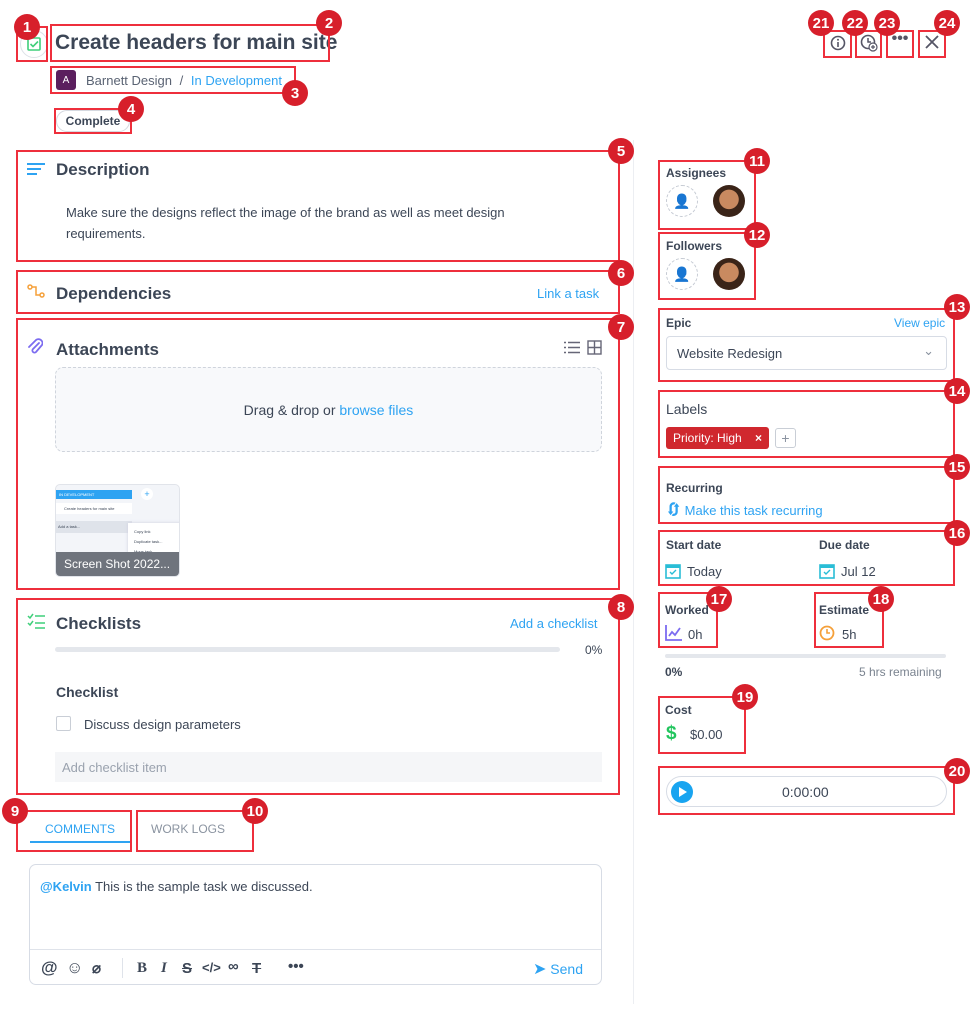 The image size is (972, 1024). What do you see at coordinates (315, 949) in the screenshot?
I see `editor-toolbar-divider` at bounding box center [315, 949].